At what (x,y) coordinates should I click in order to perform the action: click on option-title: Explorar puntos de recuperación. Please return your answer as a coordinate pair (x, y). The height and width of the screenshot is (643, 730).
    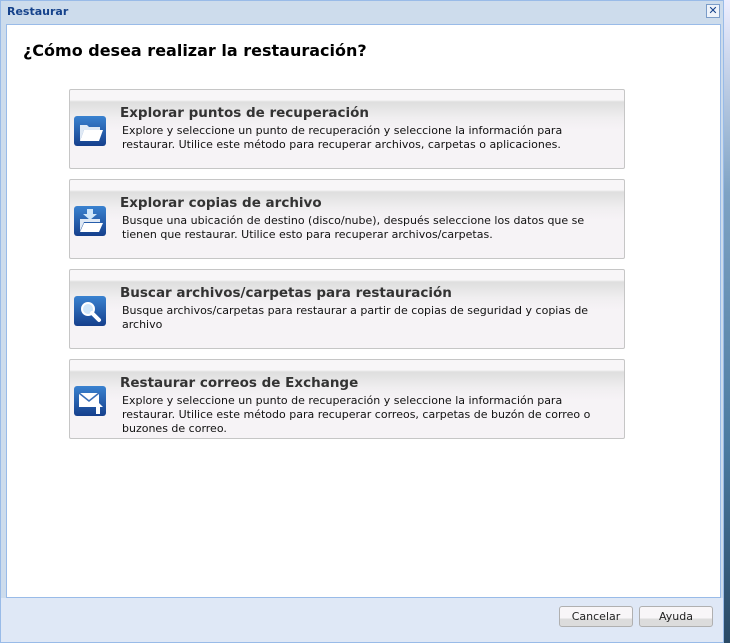
    Looking at the image, I should click on (245, 113).